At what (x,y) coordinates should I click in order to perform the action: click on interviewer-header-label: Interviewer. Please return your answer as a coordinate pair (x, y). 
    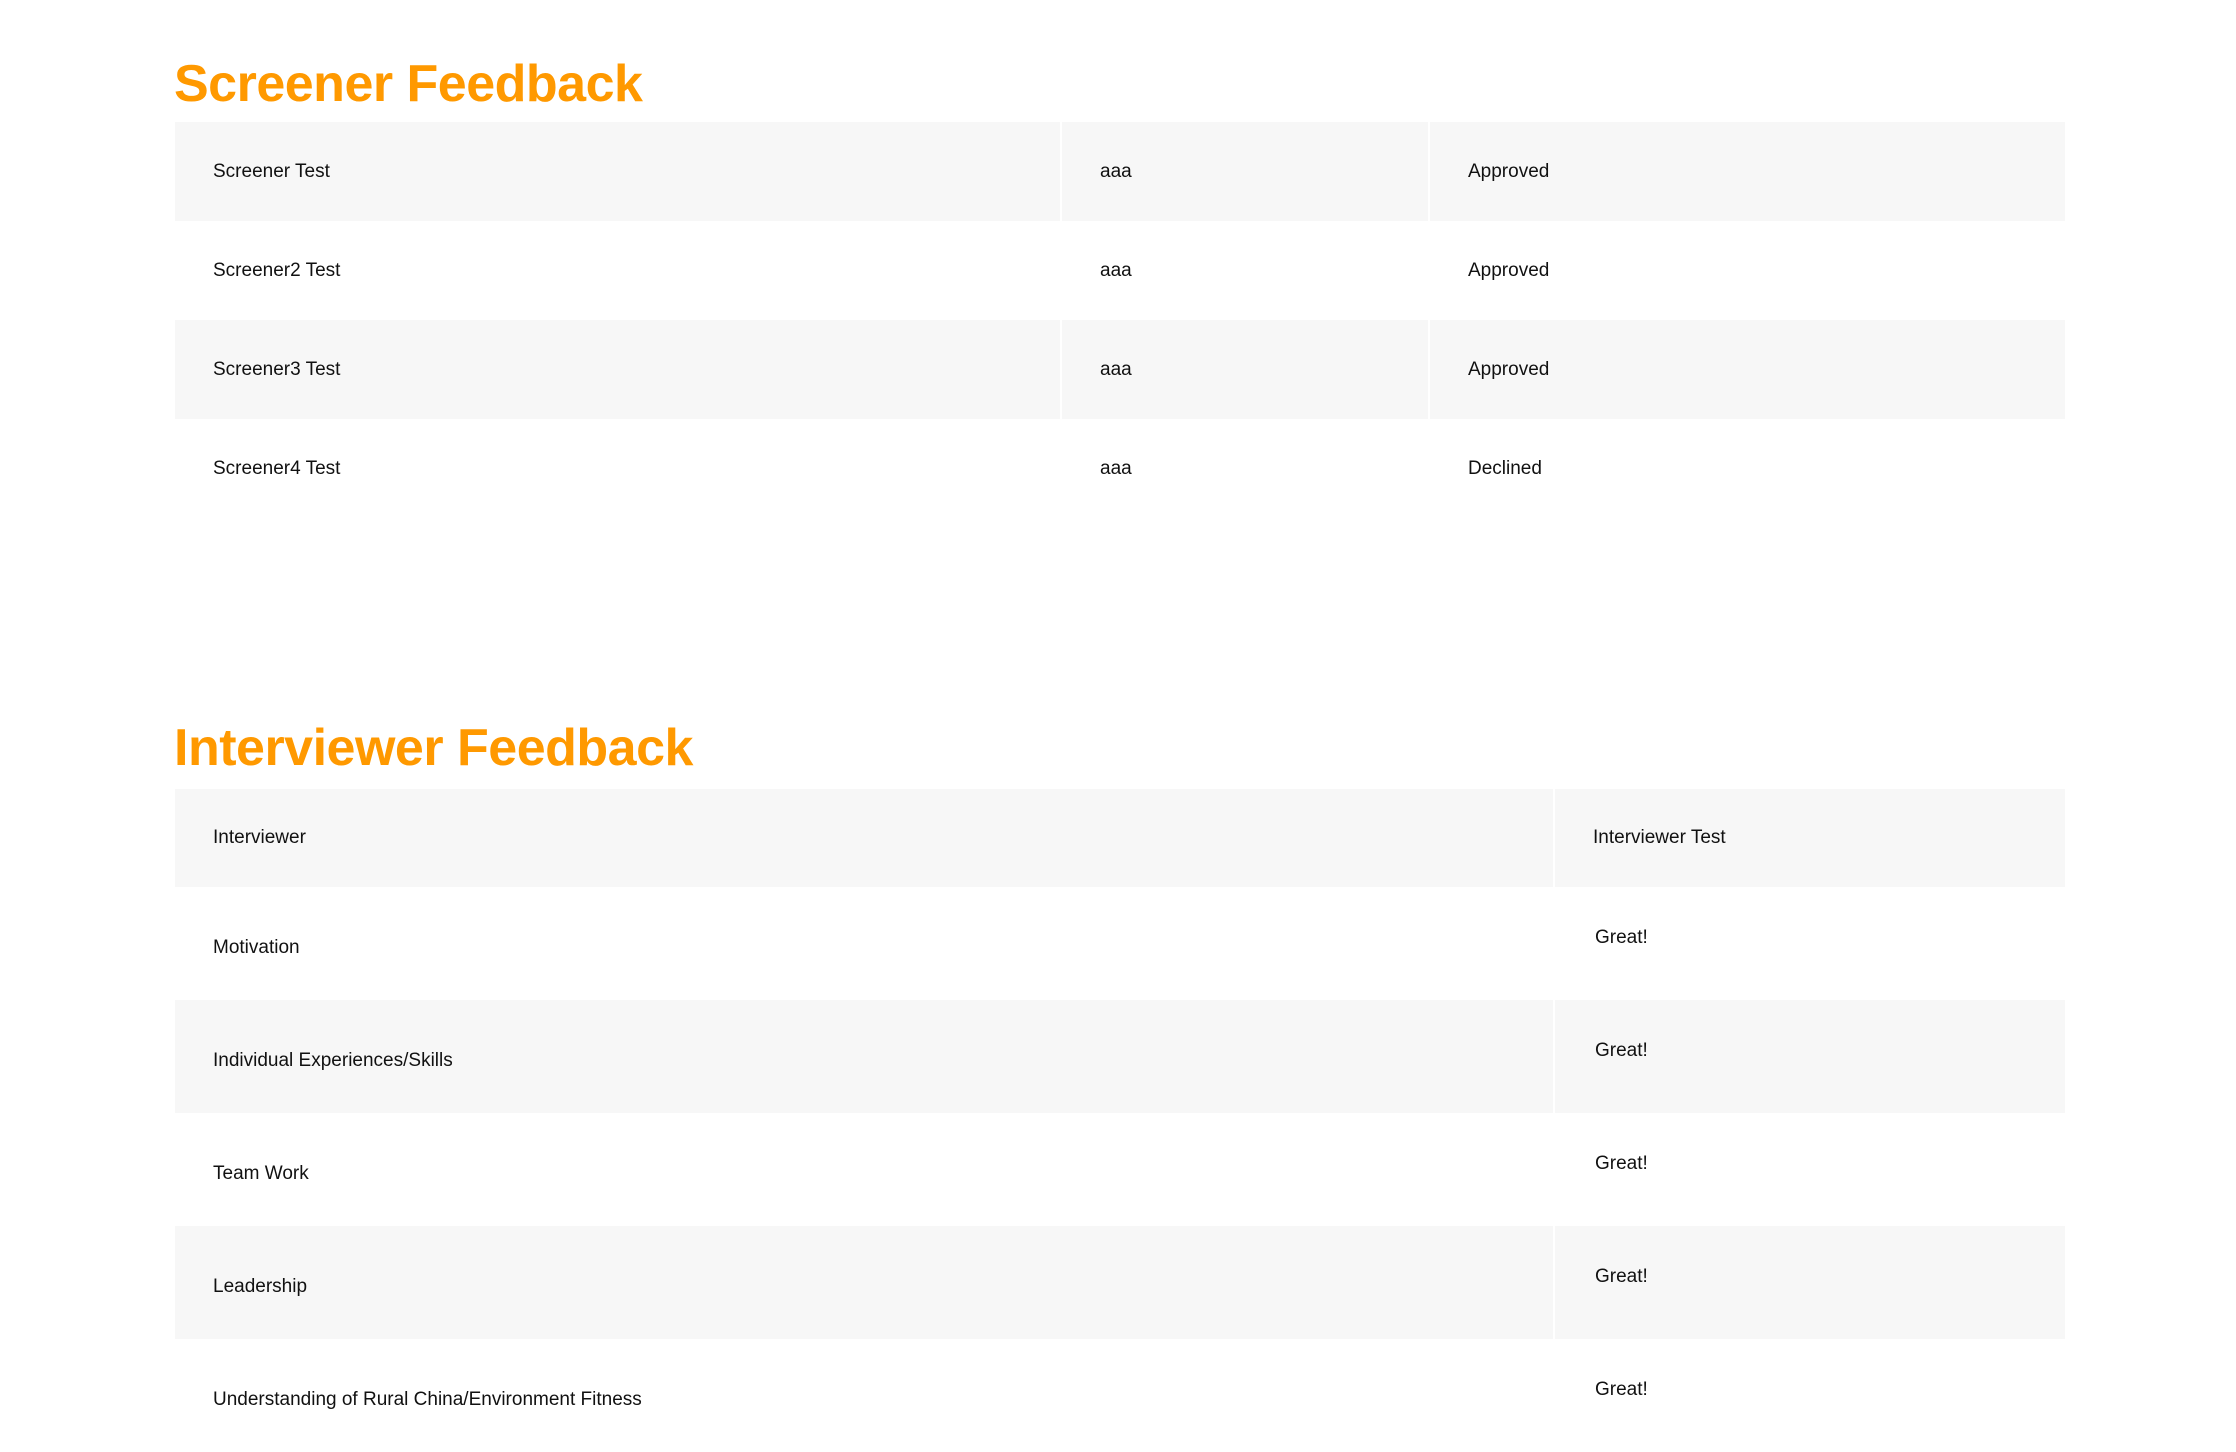
    Looking at the image, I should click on (864, 838).